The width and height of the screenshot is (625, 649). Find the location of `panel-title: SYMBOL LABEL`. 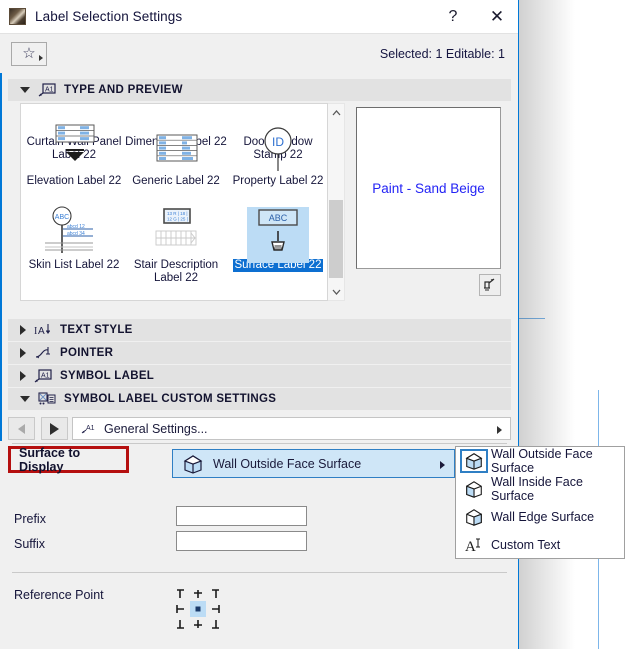

panel-title: SYMBOL LABEL is located at coordinates (107, 376).